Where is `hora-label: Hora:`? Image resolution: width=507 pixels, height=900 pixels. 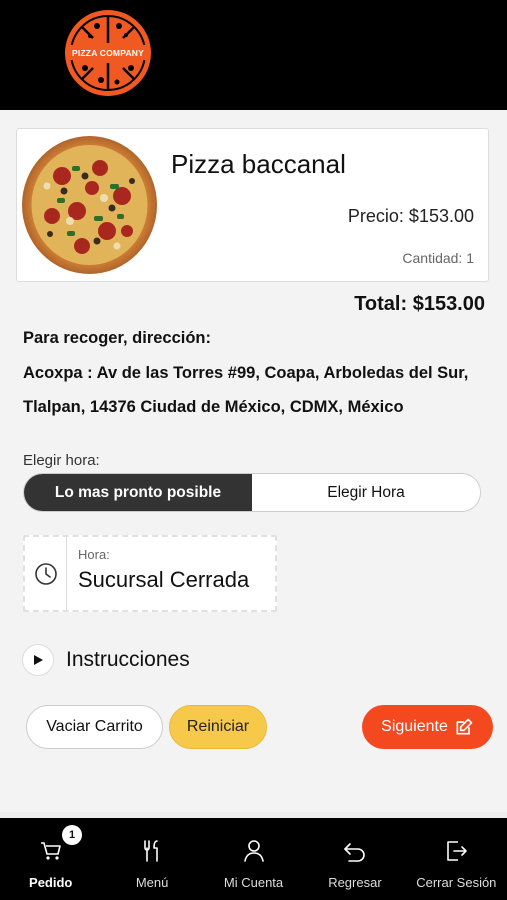
hora-label: Hora: is located at coordinates (94, 554).